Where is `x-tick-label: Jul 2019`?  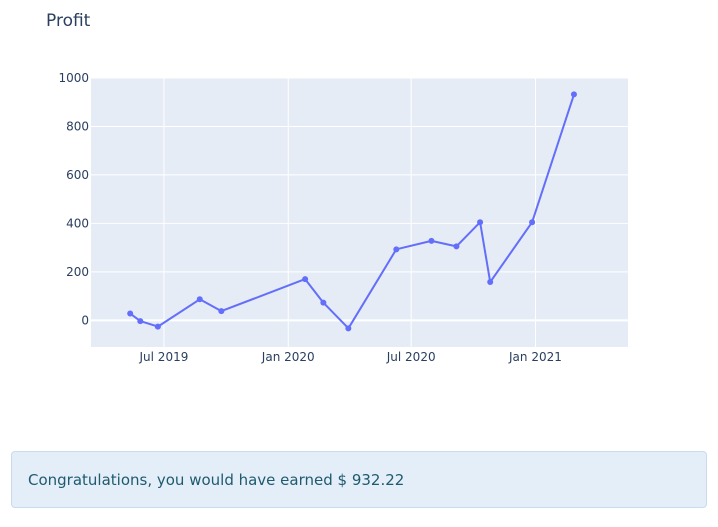 x-tick-label: Jul 2019 is located at coordinates (164, 357).